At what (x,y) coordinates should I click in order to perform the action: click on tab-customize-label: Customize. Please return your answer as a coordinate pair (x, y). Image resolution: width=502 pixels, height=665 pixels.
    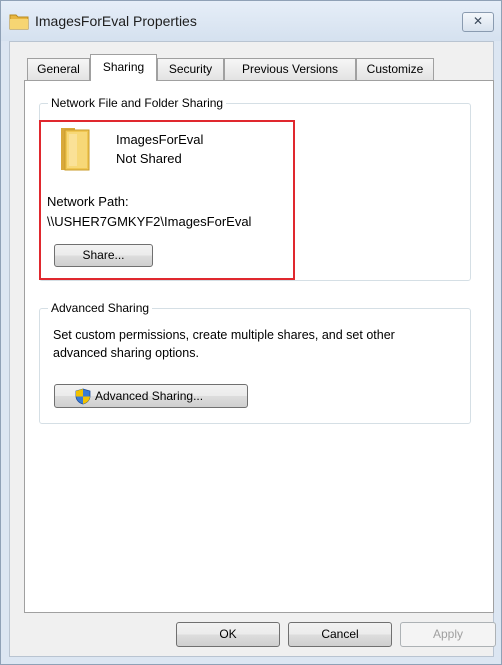
    Looking at the image, I should click on (395, 69).